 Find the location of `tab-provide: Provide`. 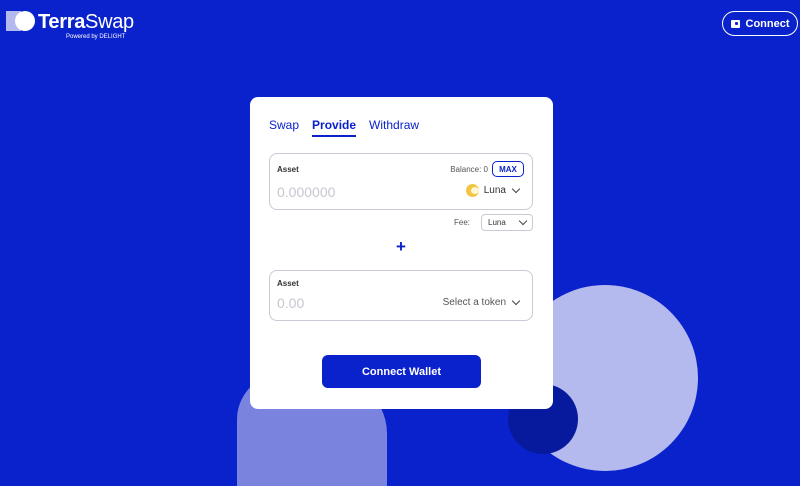

tab-provide: Provide is located at coordinates (334, 127).